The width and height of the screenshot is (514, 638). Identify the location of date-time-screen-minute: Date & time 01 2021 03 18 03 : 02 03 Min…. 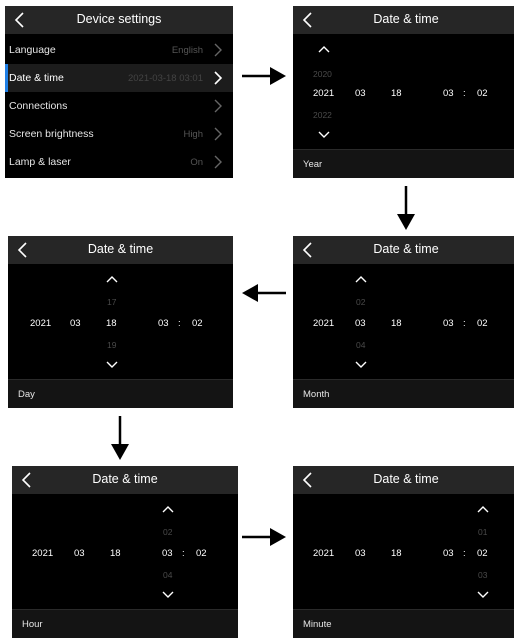
(403, 552).